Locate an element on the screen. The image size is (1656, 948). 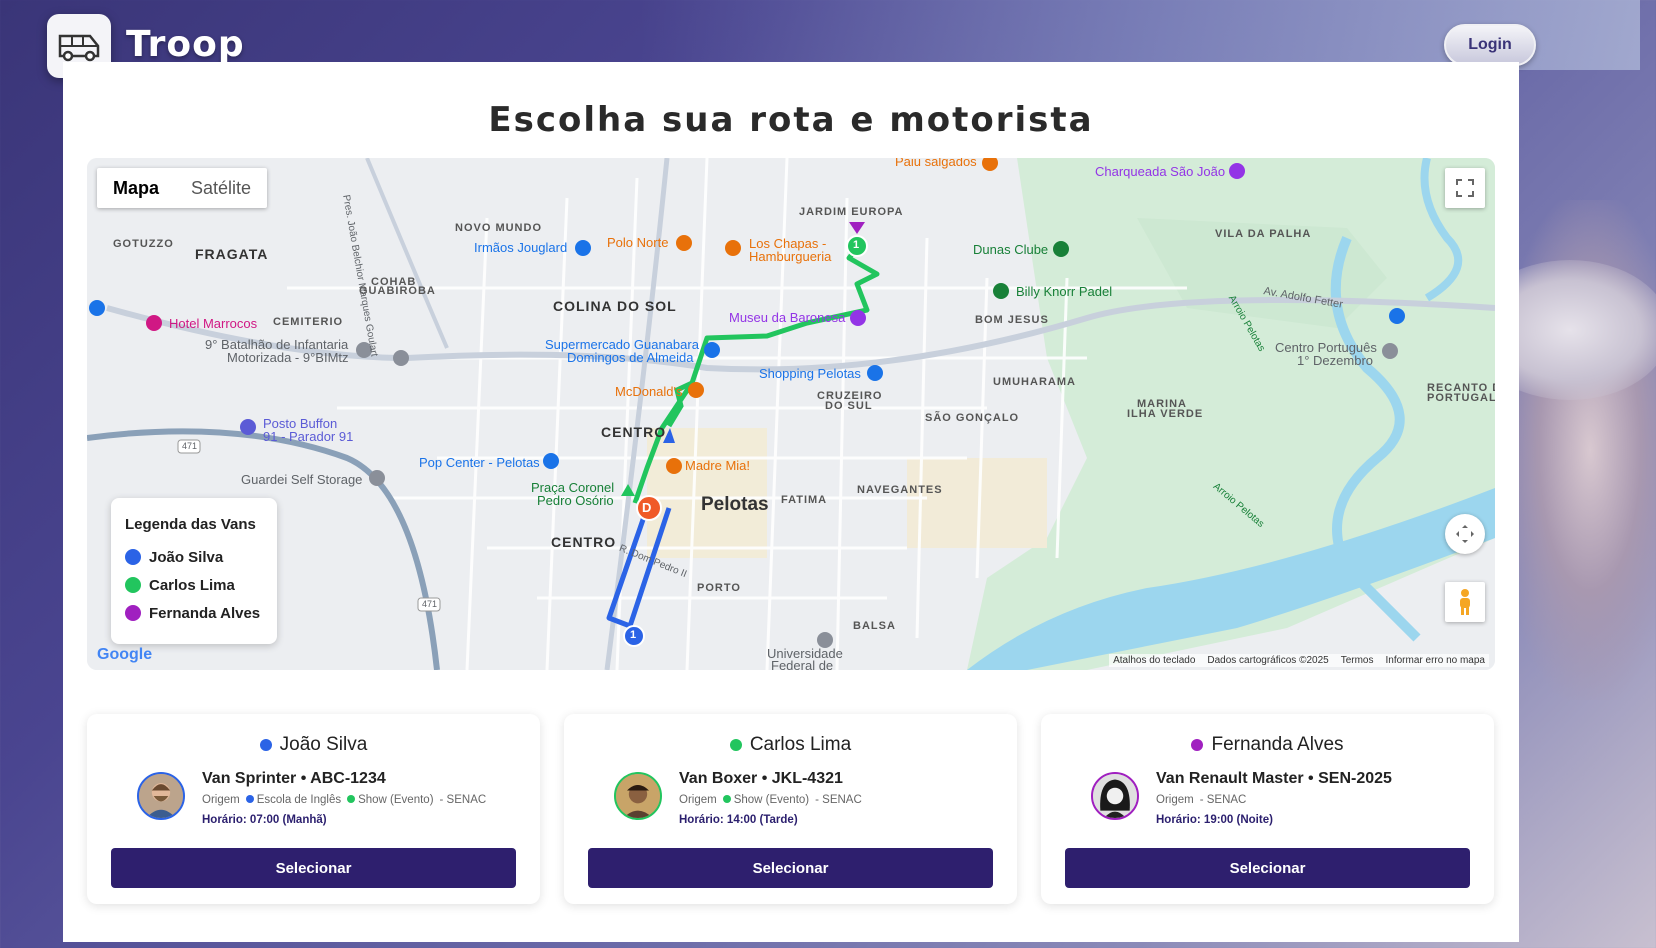
map-label: Museu da Baronesa is located at coordinates (787, 317).